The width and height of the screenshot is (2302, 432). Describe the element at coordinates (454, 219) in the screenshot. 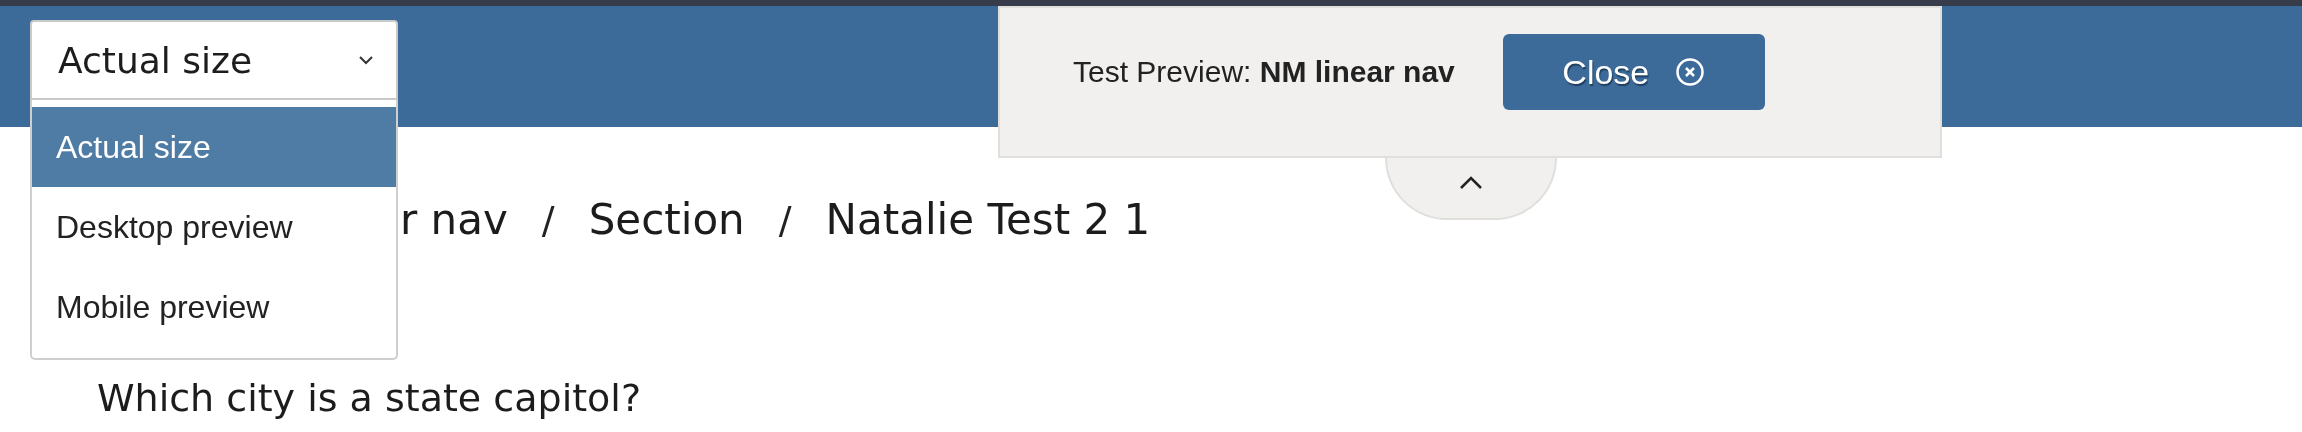

I see `breadcrumb-item: r nav` at that location.